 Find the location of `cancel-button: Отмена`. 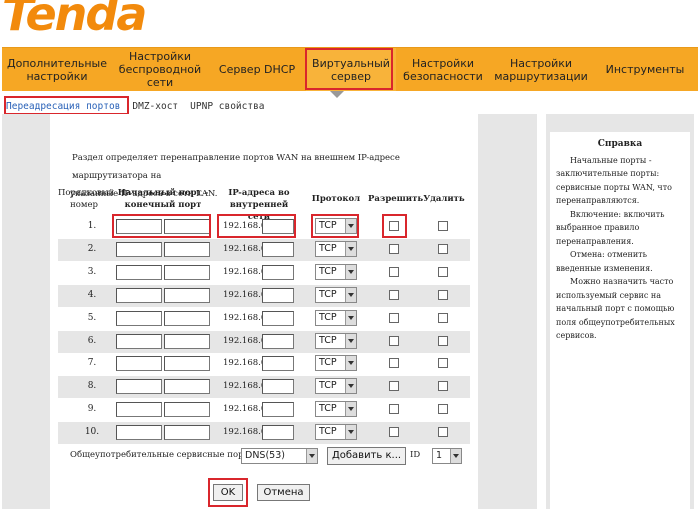

cancel-button: Отмена is located at coordinates (283, 492).